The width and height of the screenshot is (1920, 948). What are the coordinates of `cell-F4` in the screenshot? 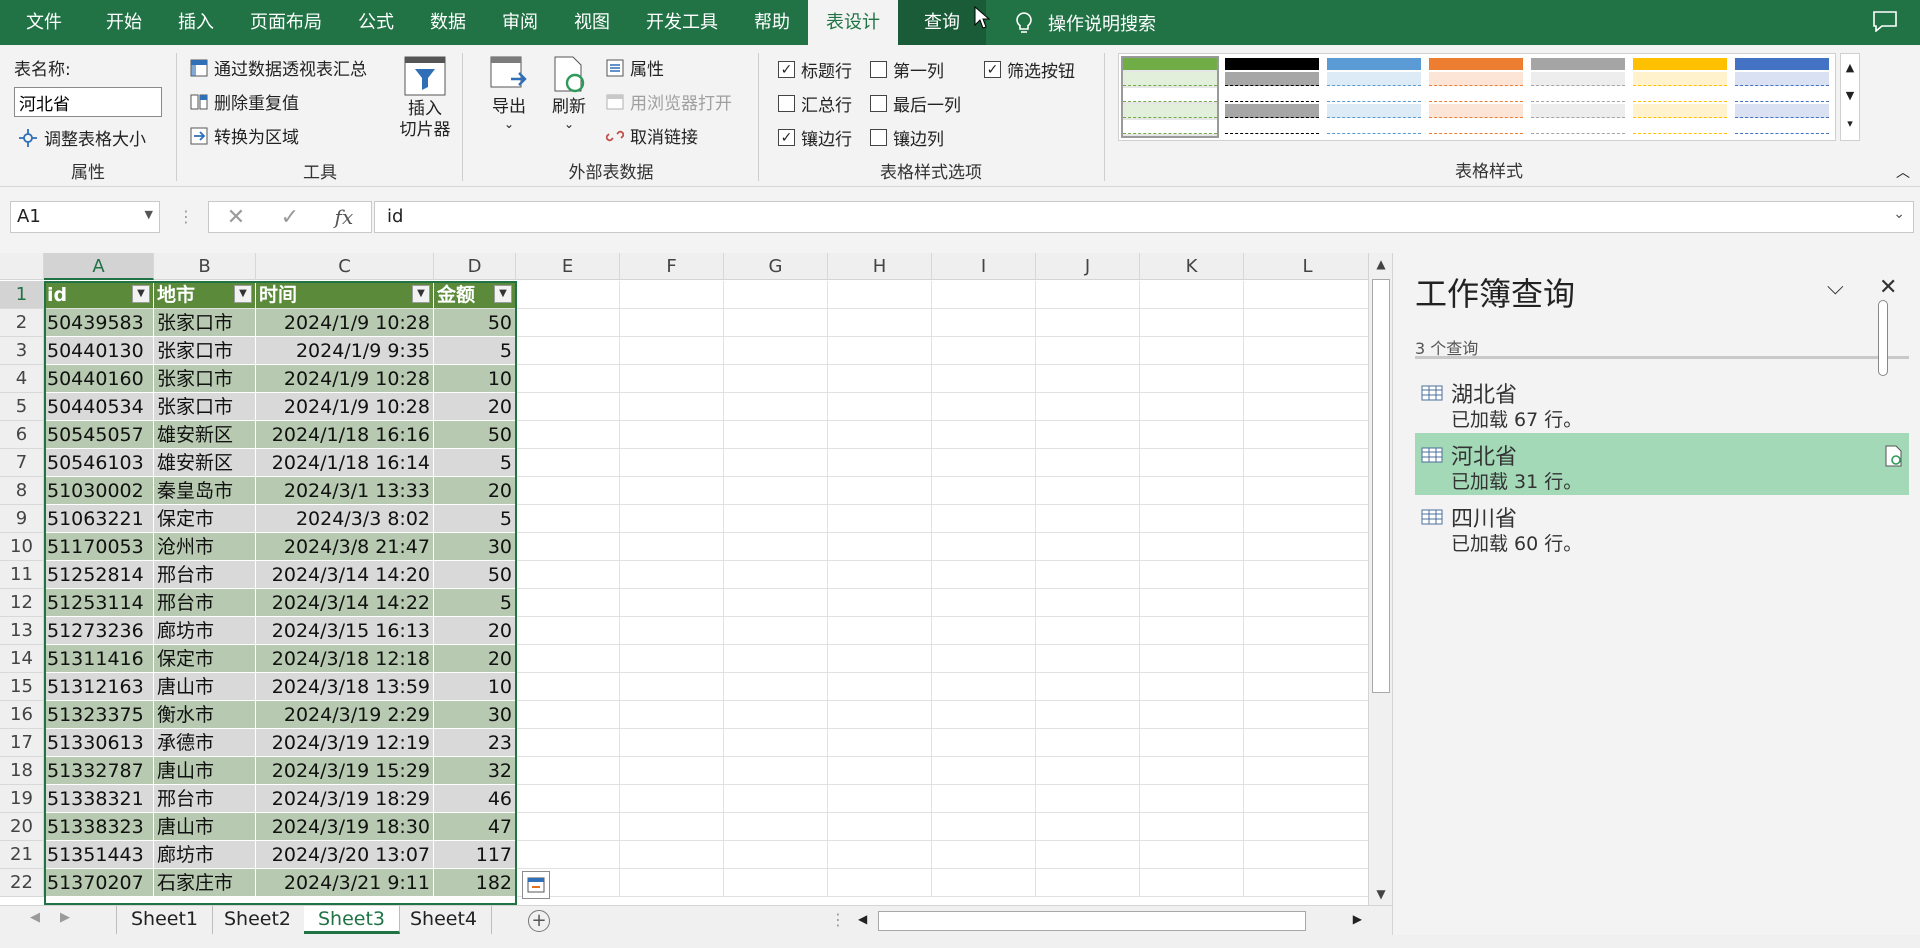 It's located at (672, 379).